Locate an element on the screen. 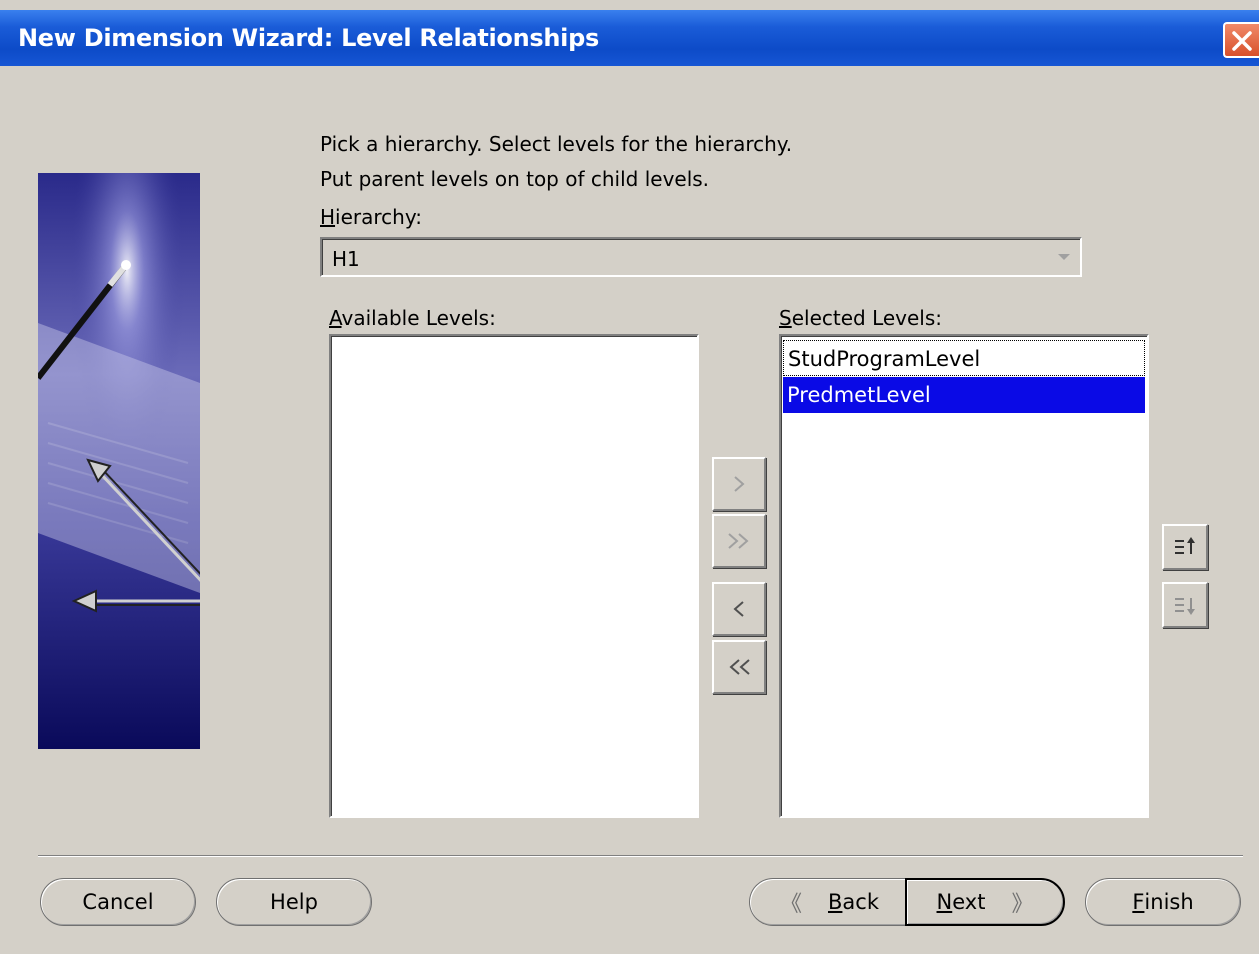 This screenshot has height=954, width=1259. hierarchy-label-mnemonic: H is located at coordinates (328, 217).